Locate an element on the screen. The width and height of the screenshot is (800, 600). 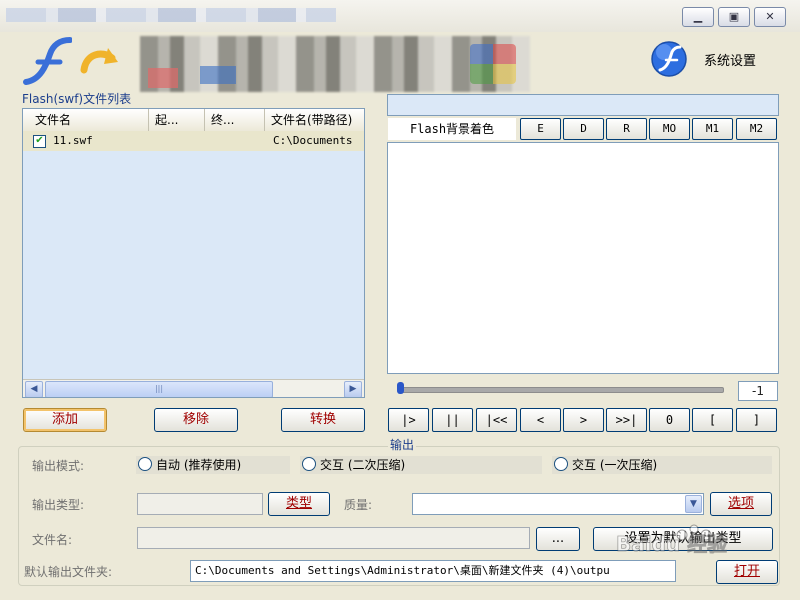
scroll-left-icon: ◀ is located at coordinates (34, 389).